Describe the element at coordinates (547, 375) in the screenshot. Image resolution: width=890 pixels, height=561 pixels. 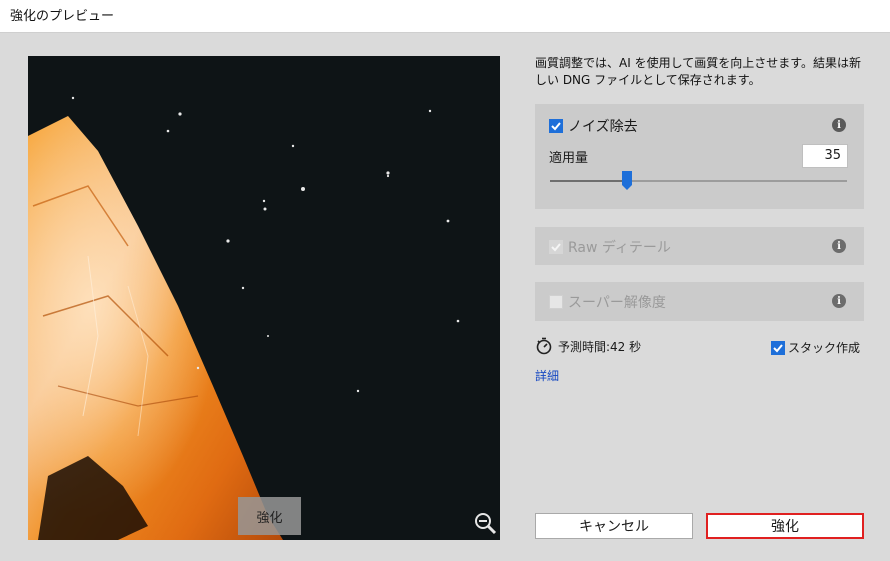
I see `details-link: 詳細` at that location.